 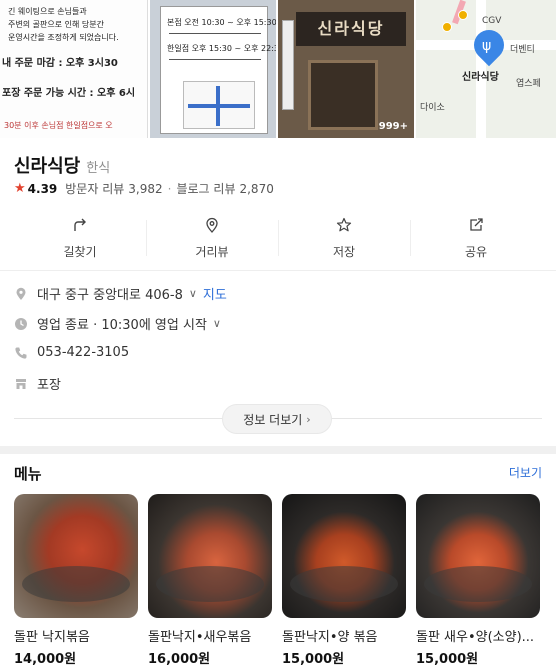 I want to click on directions-icon, so click(x=80, y=224).